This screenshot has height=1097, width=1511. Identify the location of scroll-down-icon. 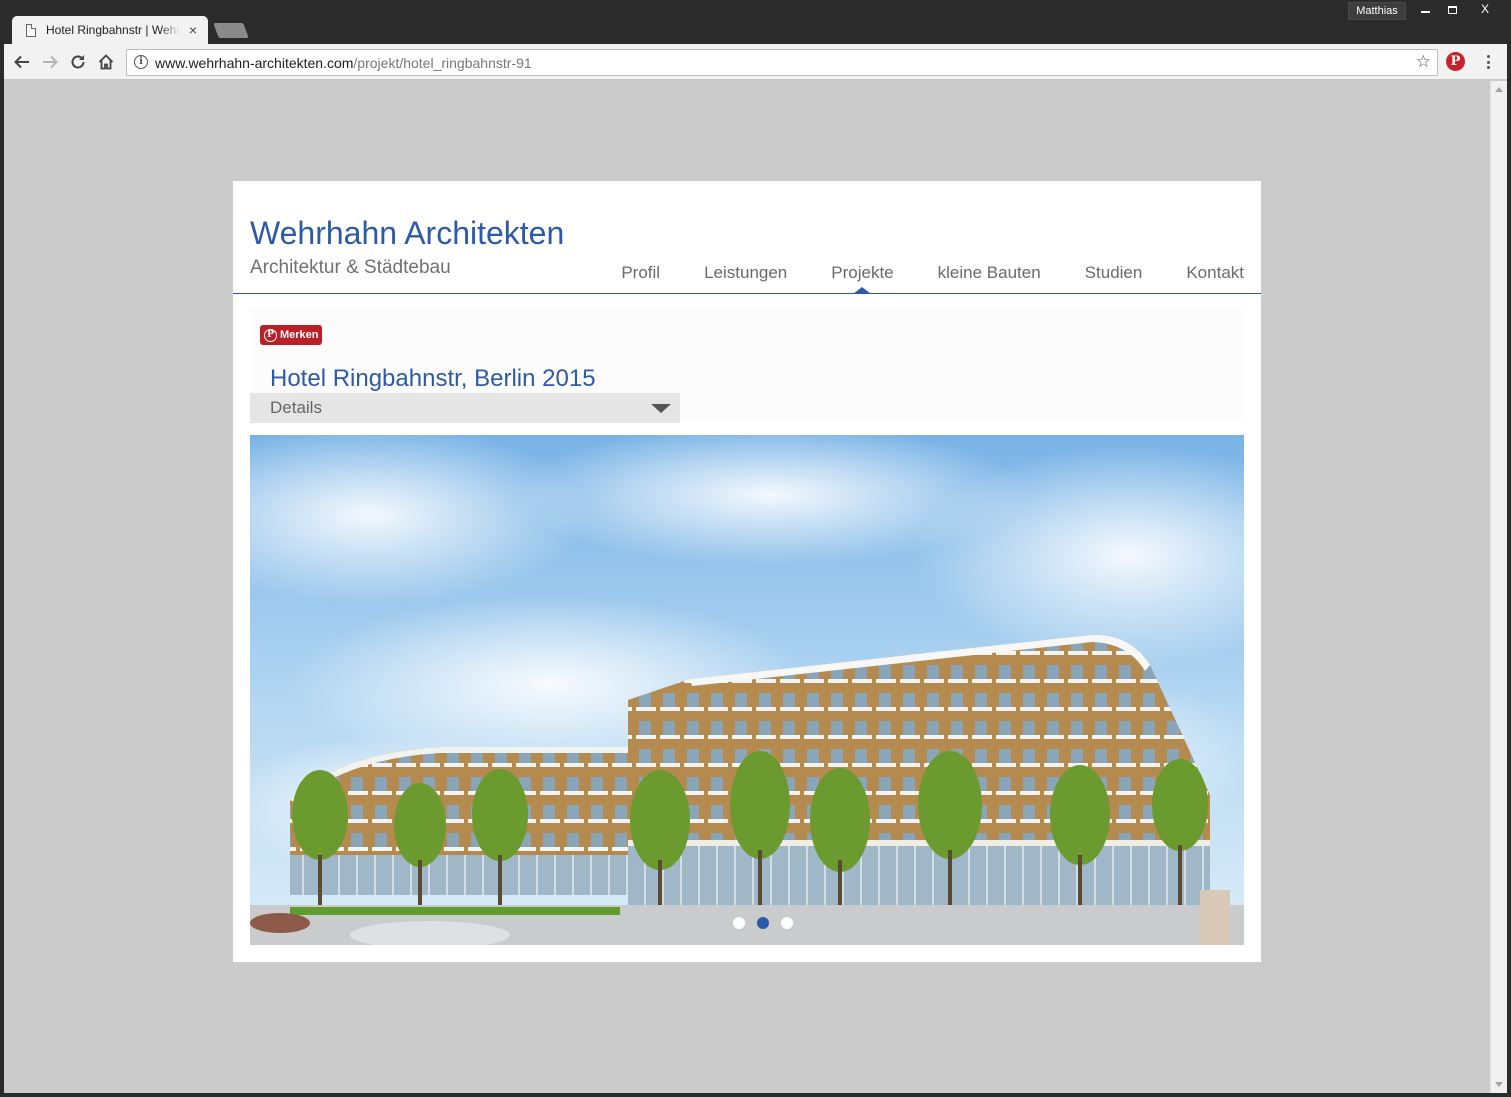
(1499, 1084).